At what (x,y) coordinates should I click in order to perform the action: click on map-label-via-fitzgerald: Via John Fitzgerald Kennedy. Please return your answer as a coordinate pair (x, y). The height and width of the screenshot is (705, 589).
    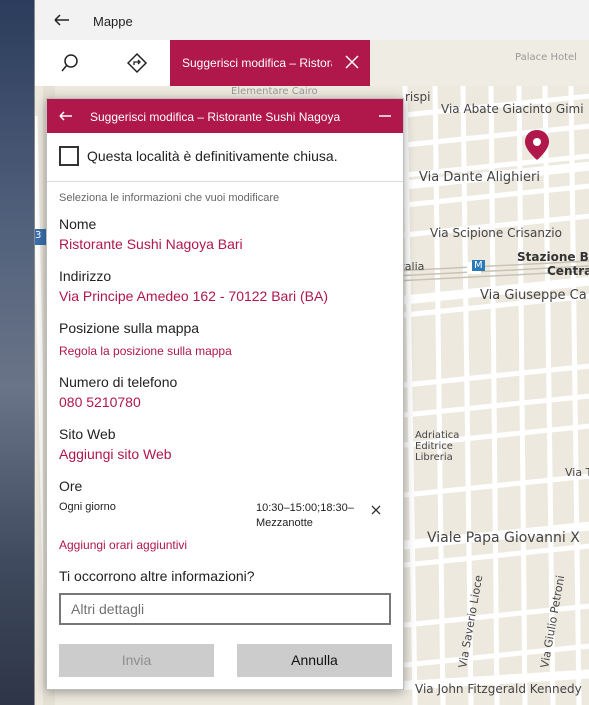
    Looking at the image, I should click on (498, 689).